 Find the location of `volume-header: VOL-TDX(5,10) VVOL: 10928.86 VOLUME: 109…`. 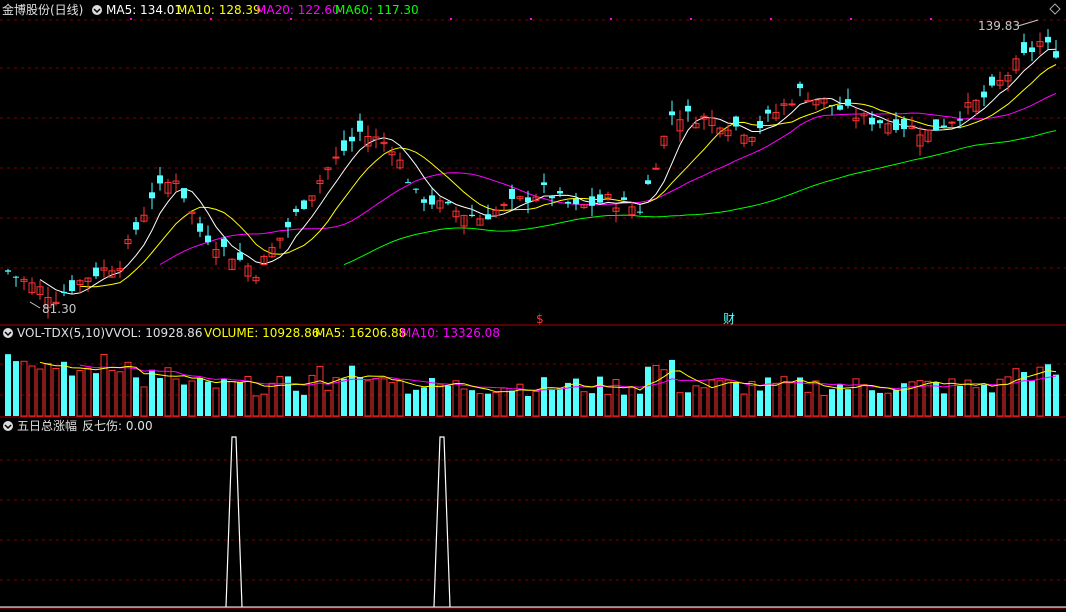

volume-header: VOL-TDX(5,10) VVOL: 10928.86 VOLUME: 109… is located at coordinates (251, 333).